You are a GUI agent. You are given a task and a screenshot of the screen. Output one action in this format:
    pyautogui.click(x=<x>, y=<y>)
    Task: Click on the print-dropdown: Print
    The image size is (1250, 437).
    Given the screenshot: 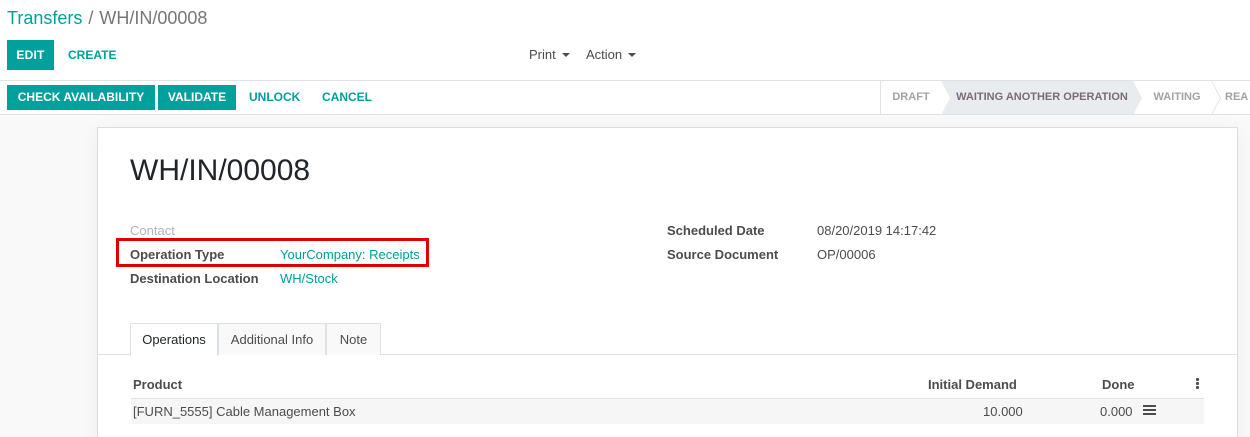 What is the action you would take?
    pyautogui.click(x=549, y=55)
    